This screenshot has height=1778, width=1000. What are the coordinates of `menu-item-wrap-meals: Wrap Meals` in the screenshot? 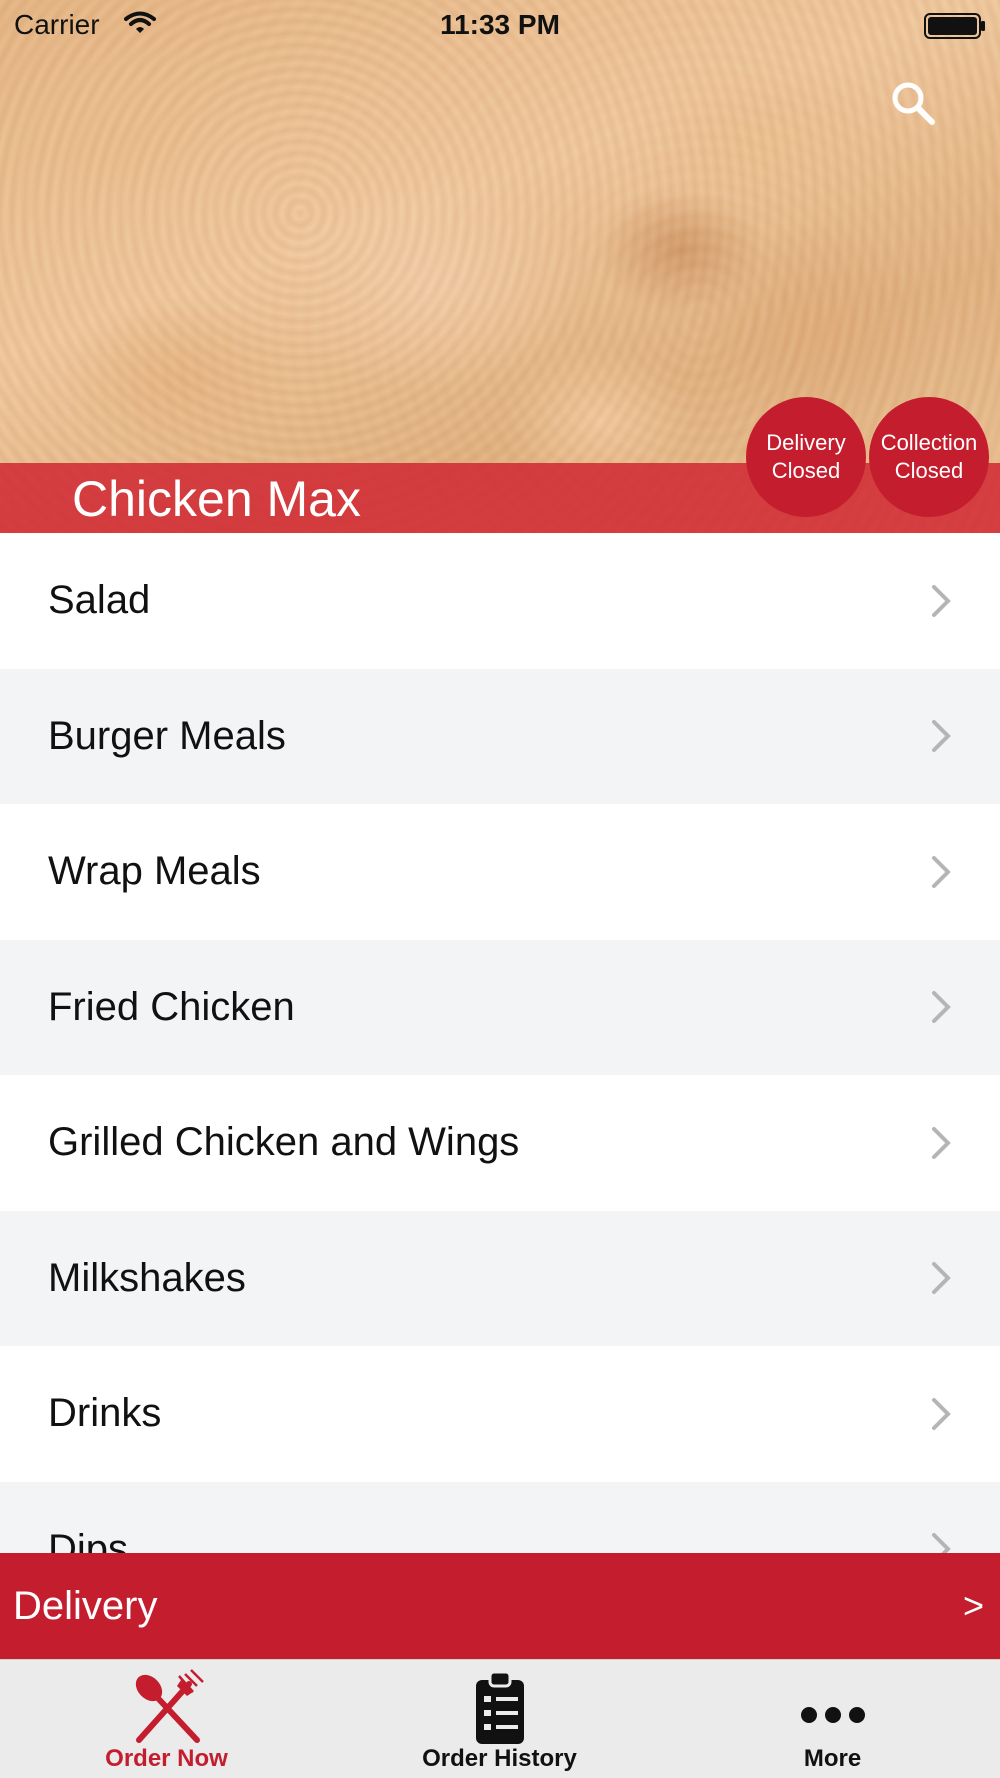 It's located at (500, 872).